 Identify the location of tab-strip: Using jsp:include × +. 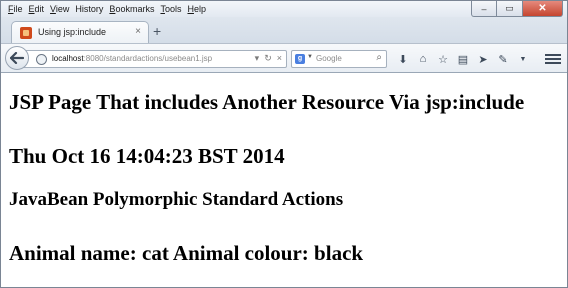
(284, 30).